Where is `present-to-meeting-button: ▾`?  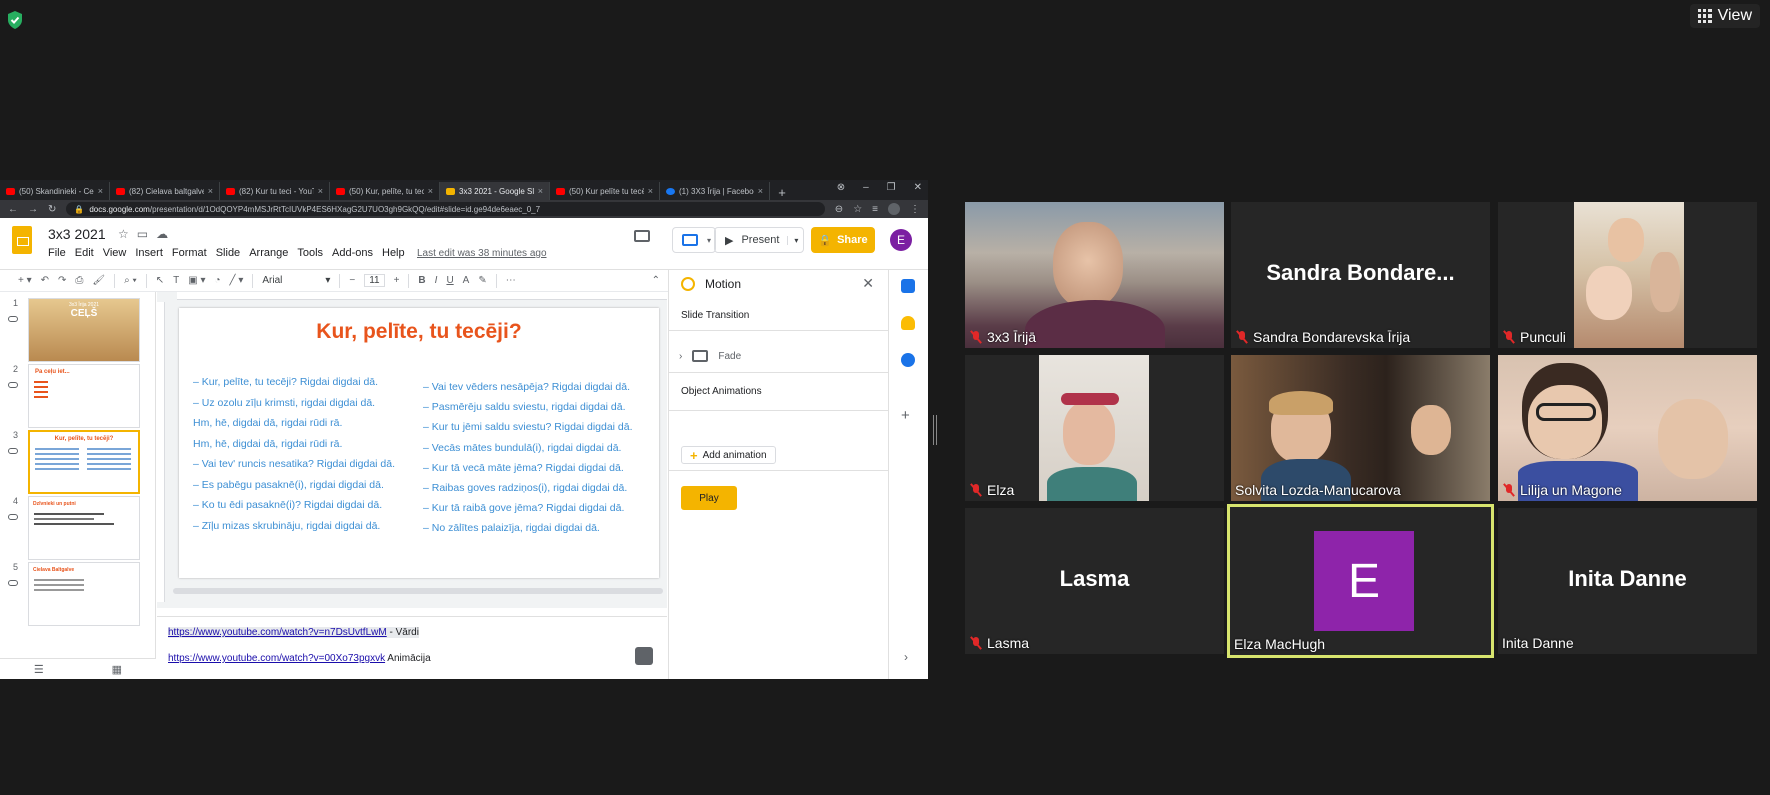 present-to-meeting-button: ▾ is located at coordinates (694, 240).